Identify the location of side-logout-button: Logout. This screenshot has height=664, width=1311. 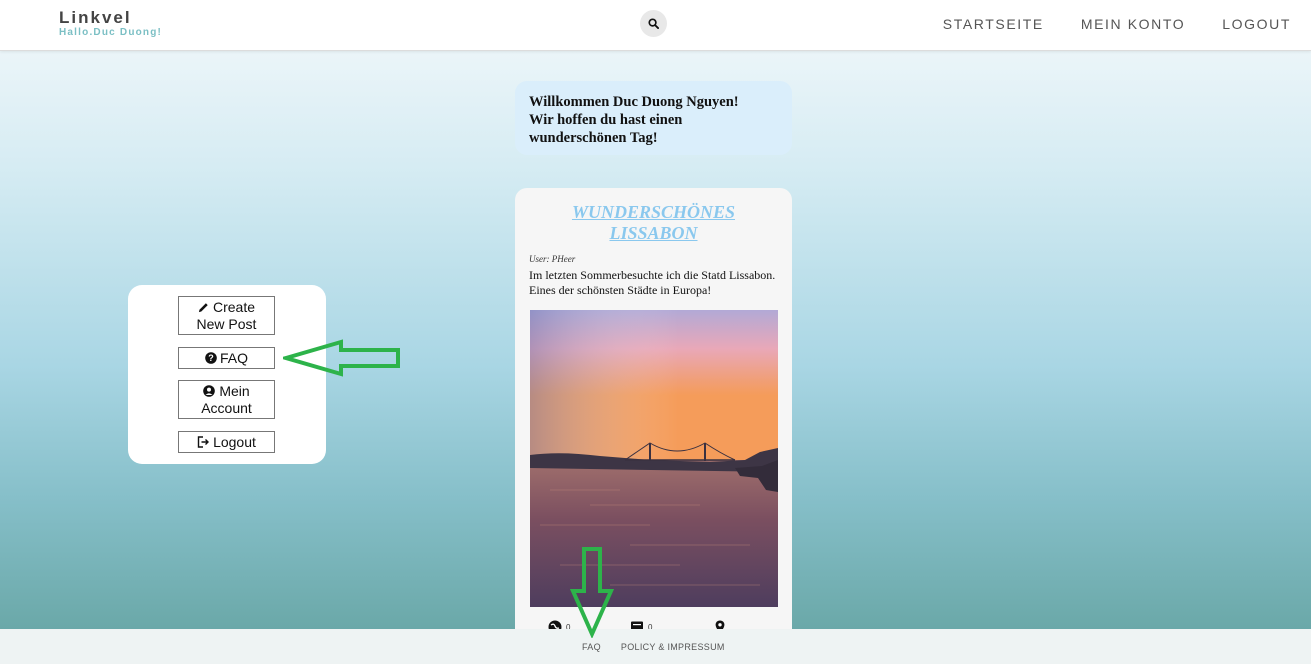
(226, 442).